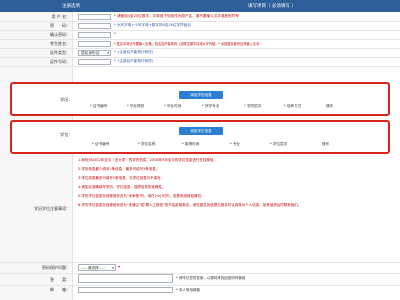  Describe the element at coordinates (94, 26) in the screenshot. I see `password-input` at that location.